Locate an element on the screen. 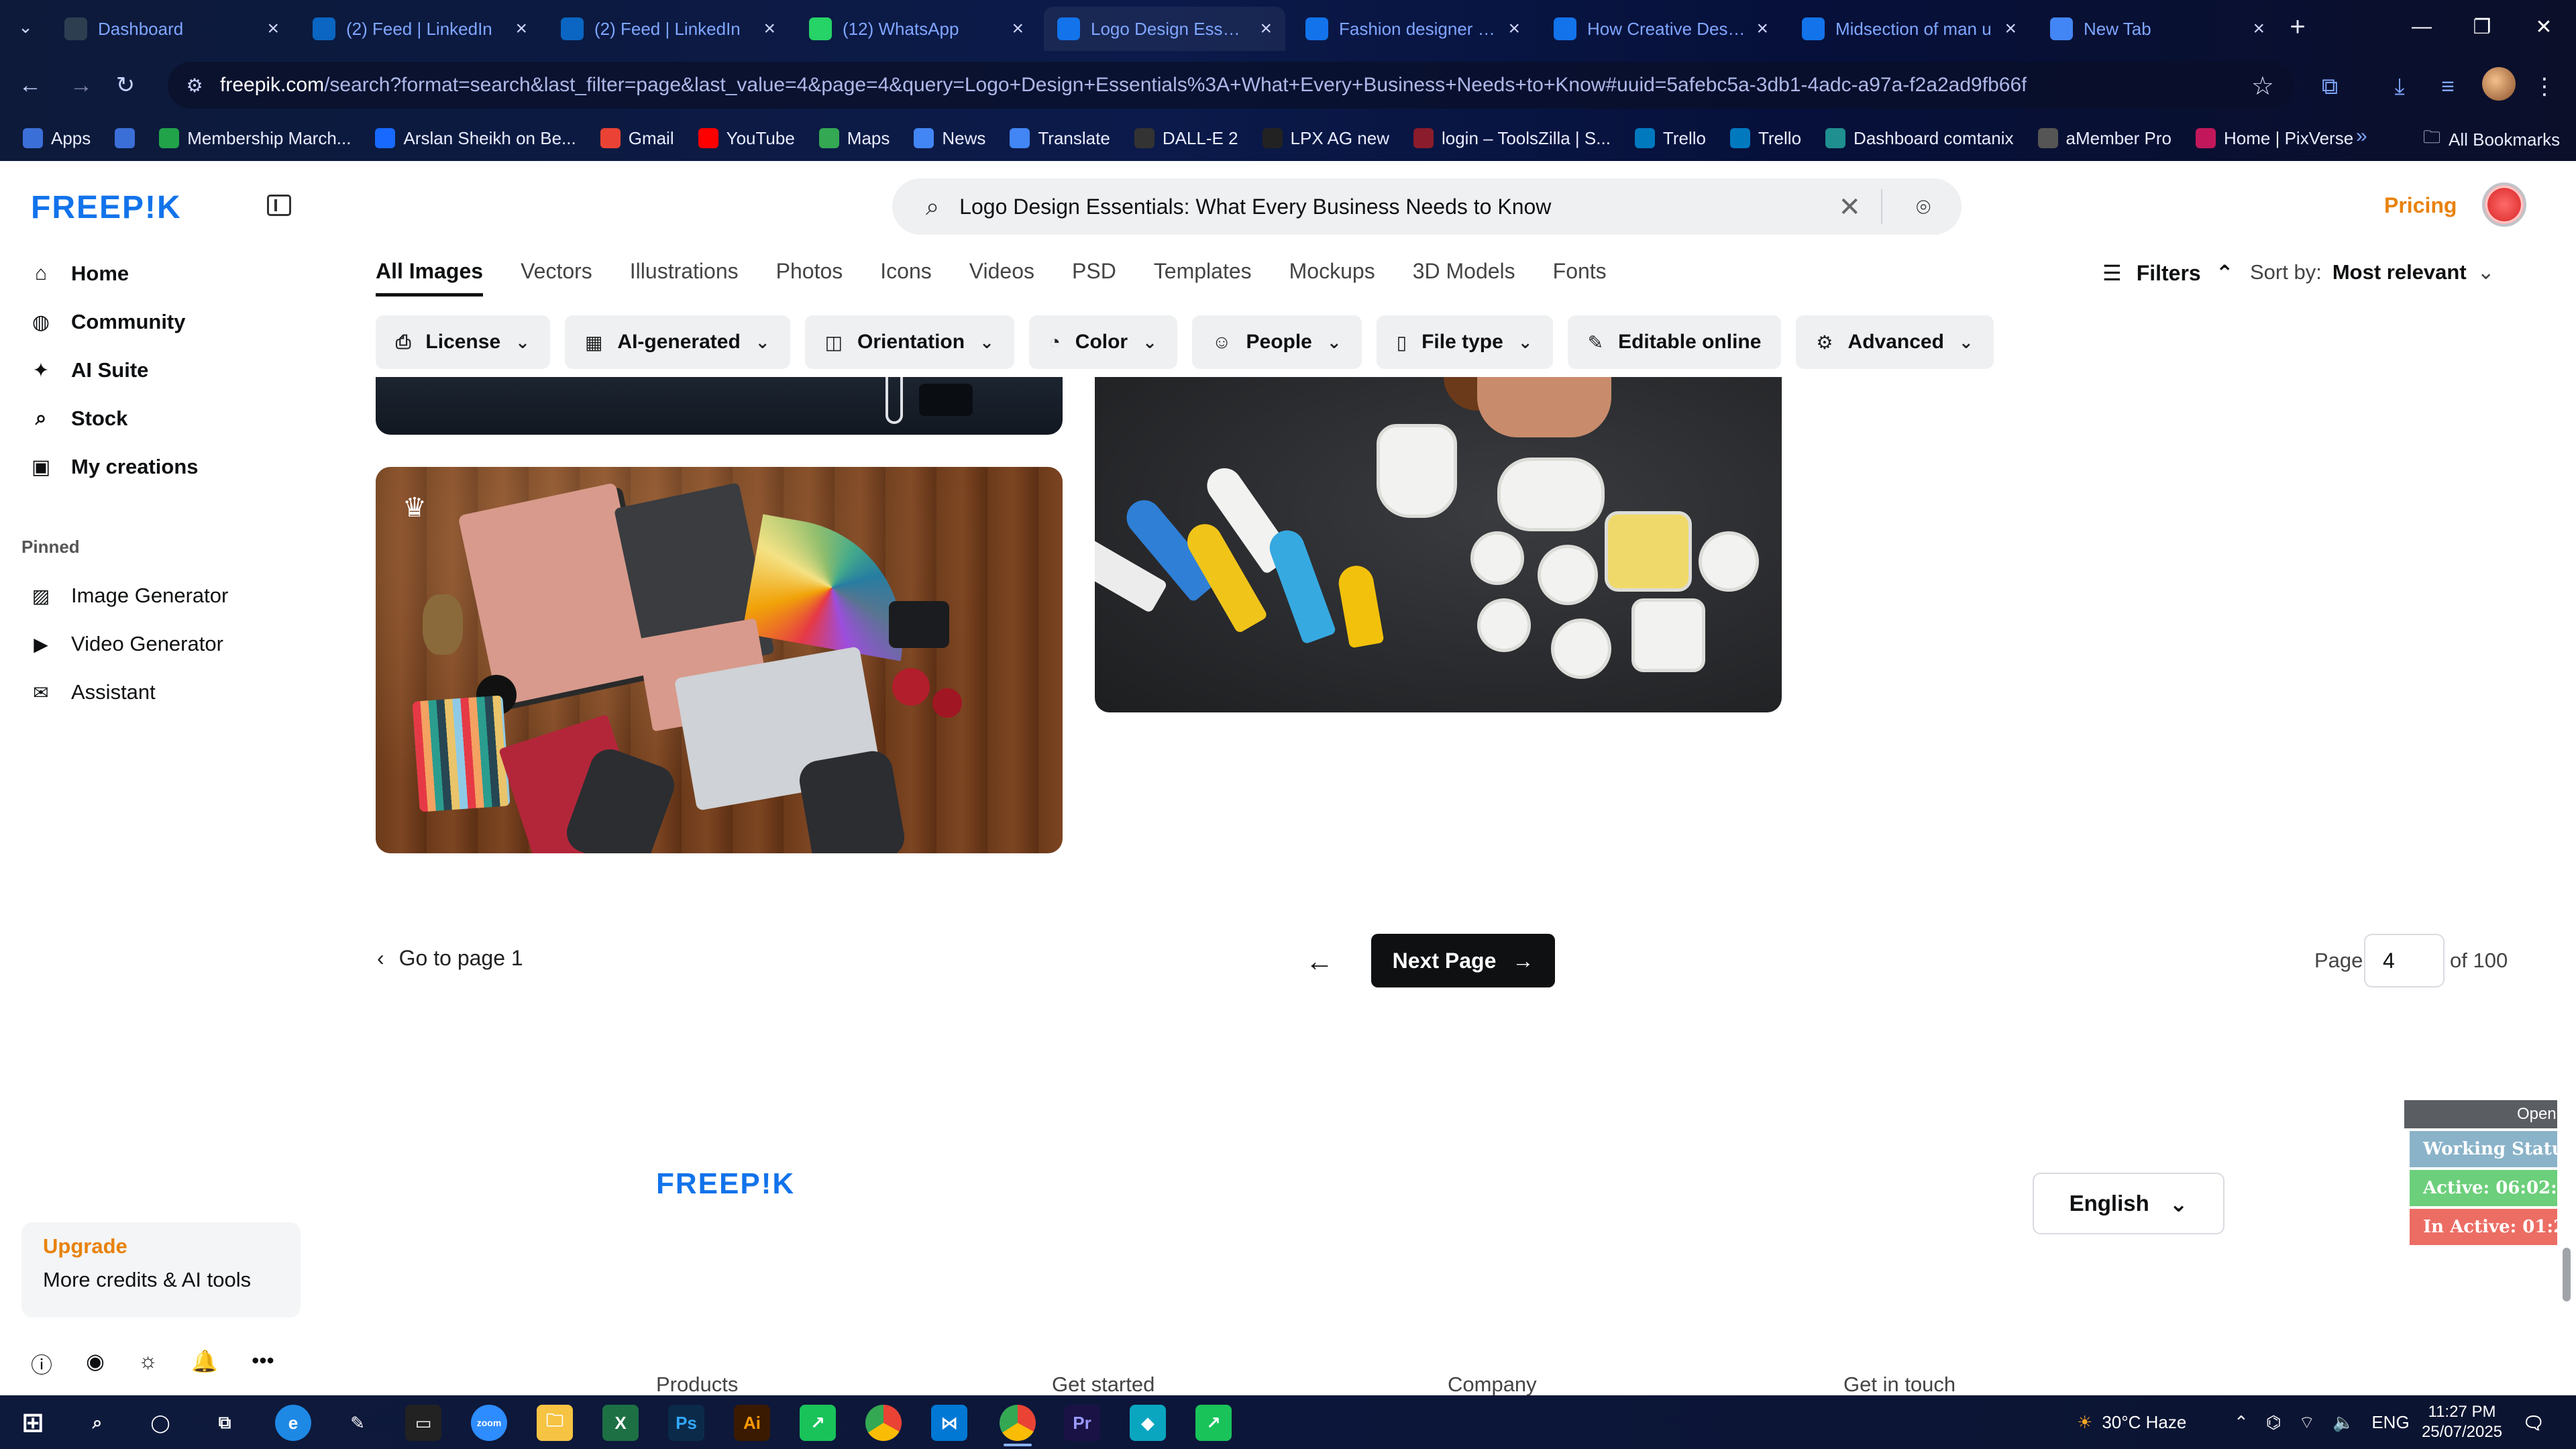 The width and height of the screenshot is (2576, 1449). bookmark-item: Maps is located at coordinates (854, 138).